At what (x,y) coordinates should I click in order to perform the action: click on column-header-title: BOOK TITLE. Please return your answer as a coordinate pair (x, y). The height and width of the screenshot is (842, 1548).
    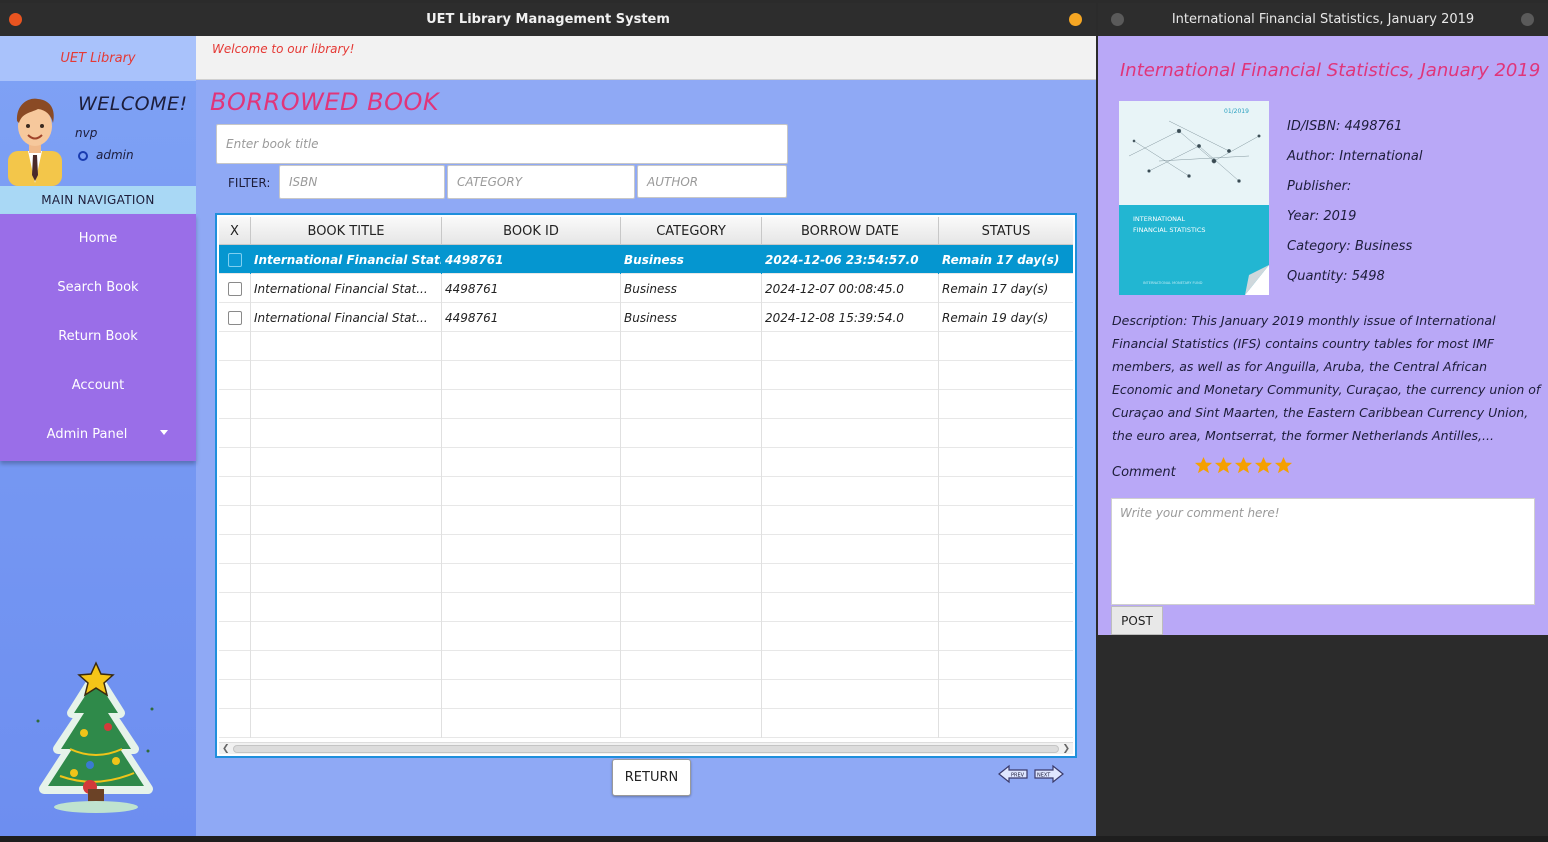
    Looking at the image, I should click on (346, 231).